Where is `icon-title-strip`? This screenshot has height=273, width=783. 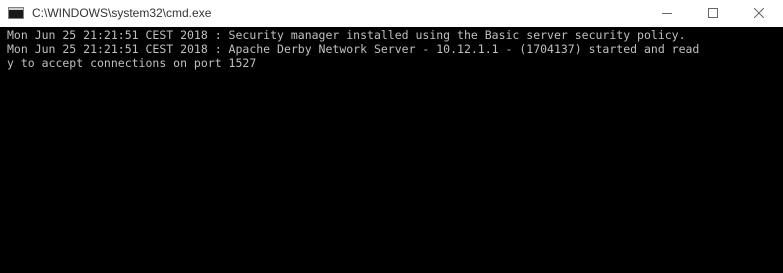 icon-title-strip is located at coordinates (16, 9).